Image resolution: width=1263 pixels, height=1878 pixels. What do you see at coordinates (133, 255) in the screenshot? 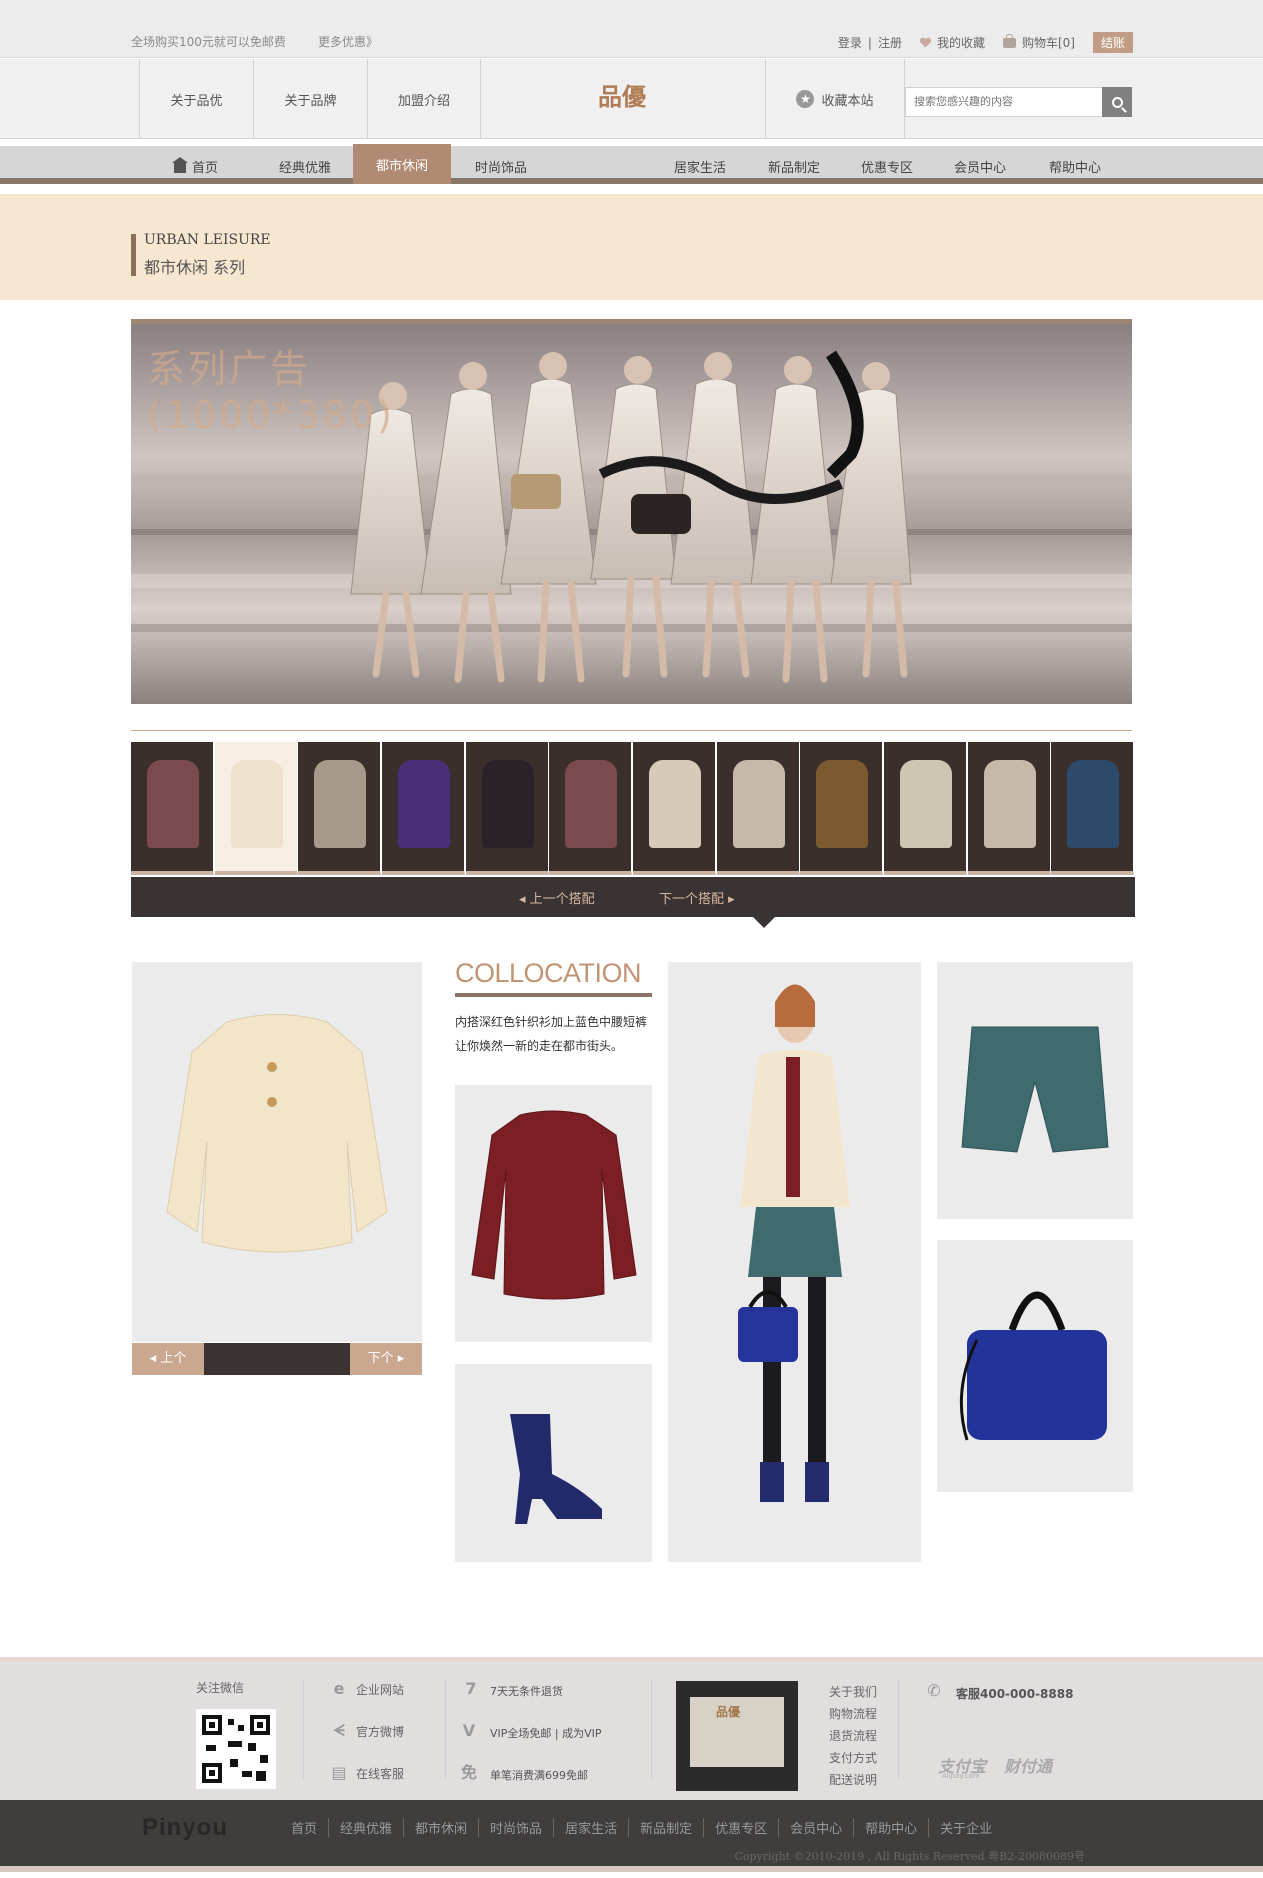
I see `section-accent-bar` at bounding box center [133, 255].